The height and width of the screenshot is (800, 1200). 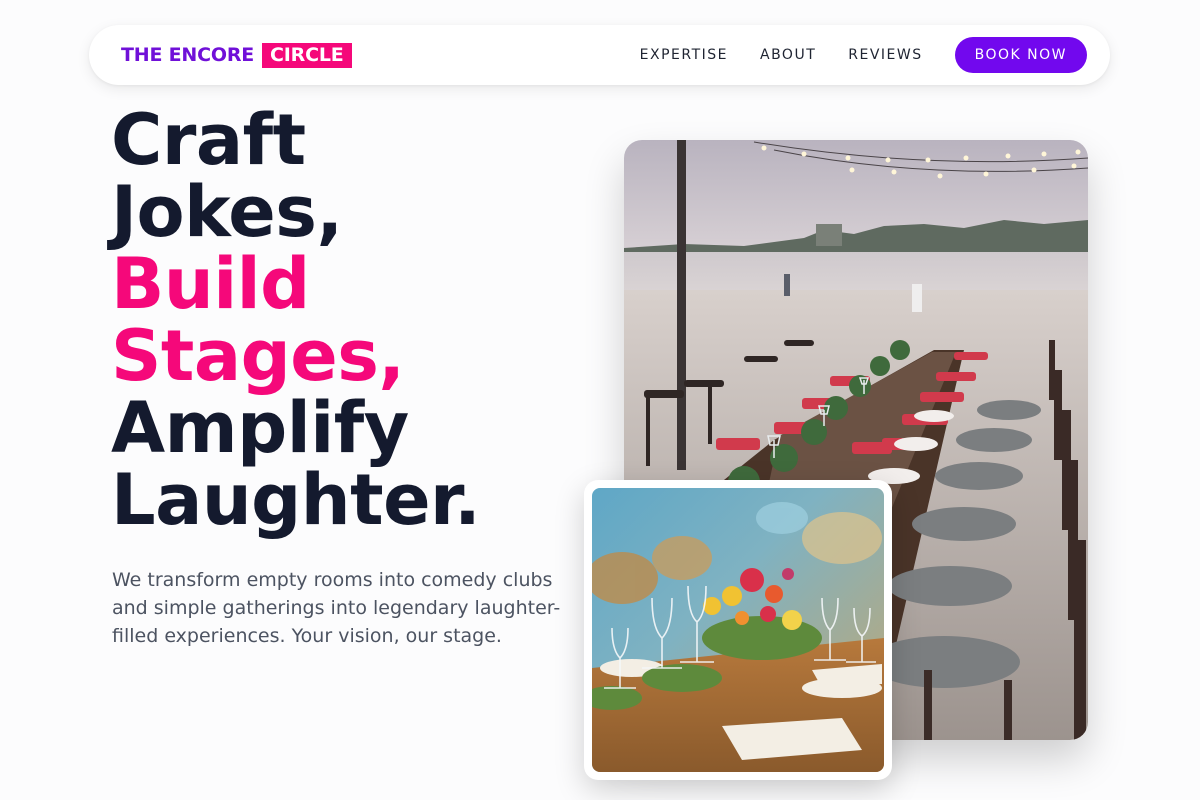 I want to click on nav-link-about: ABOUT, so click(x=788, y=55).